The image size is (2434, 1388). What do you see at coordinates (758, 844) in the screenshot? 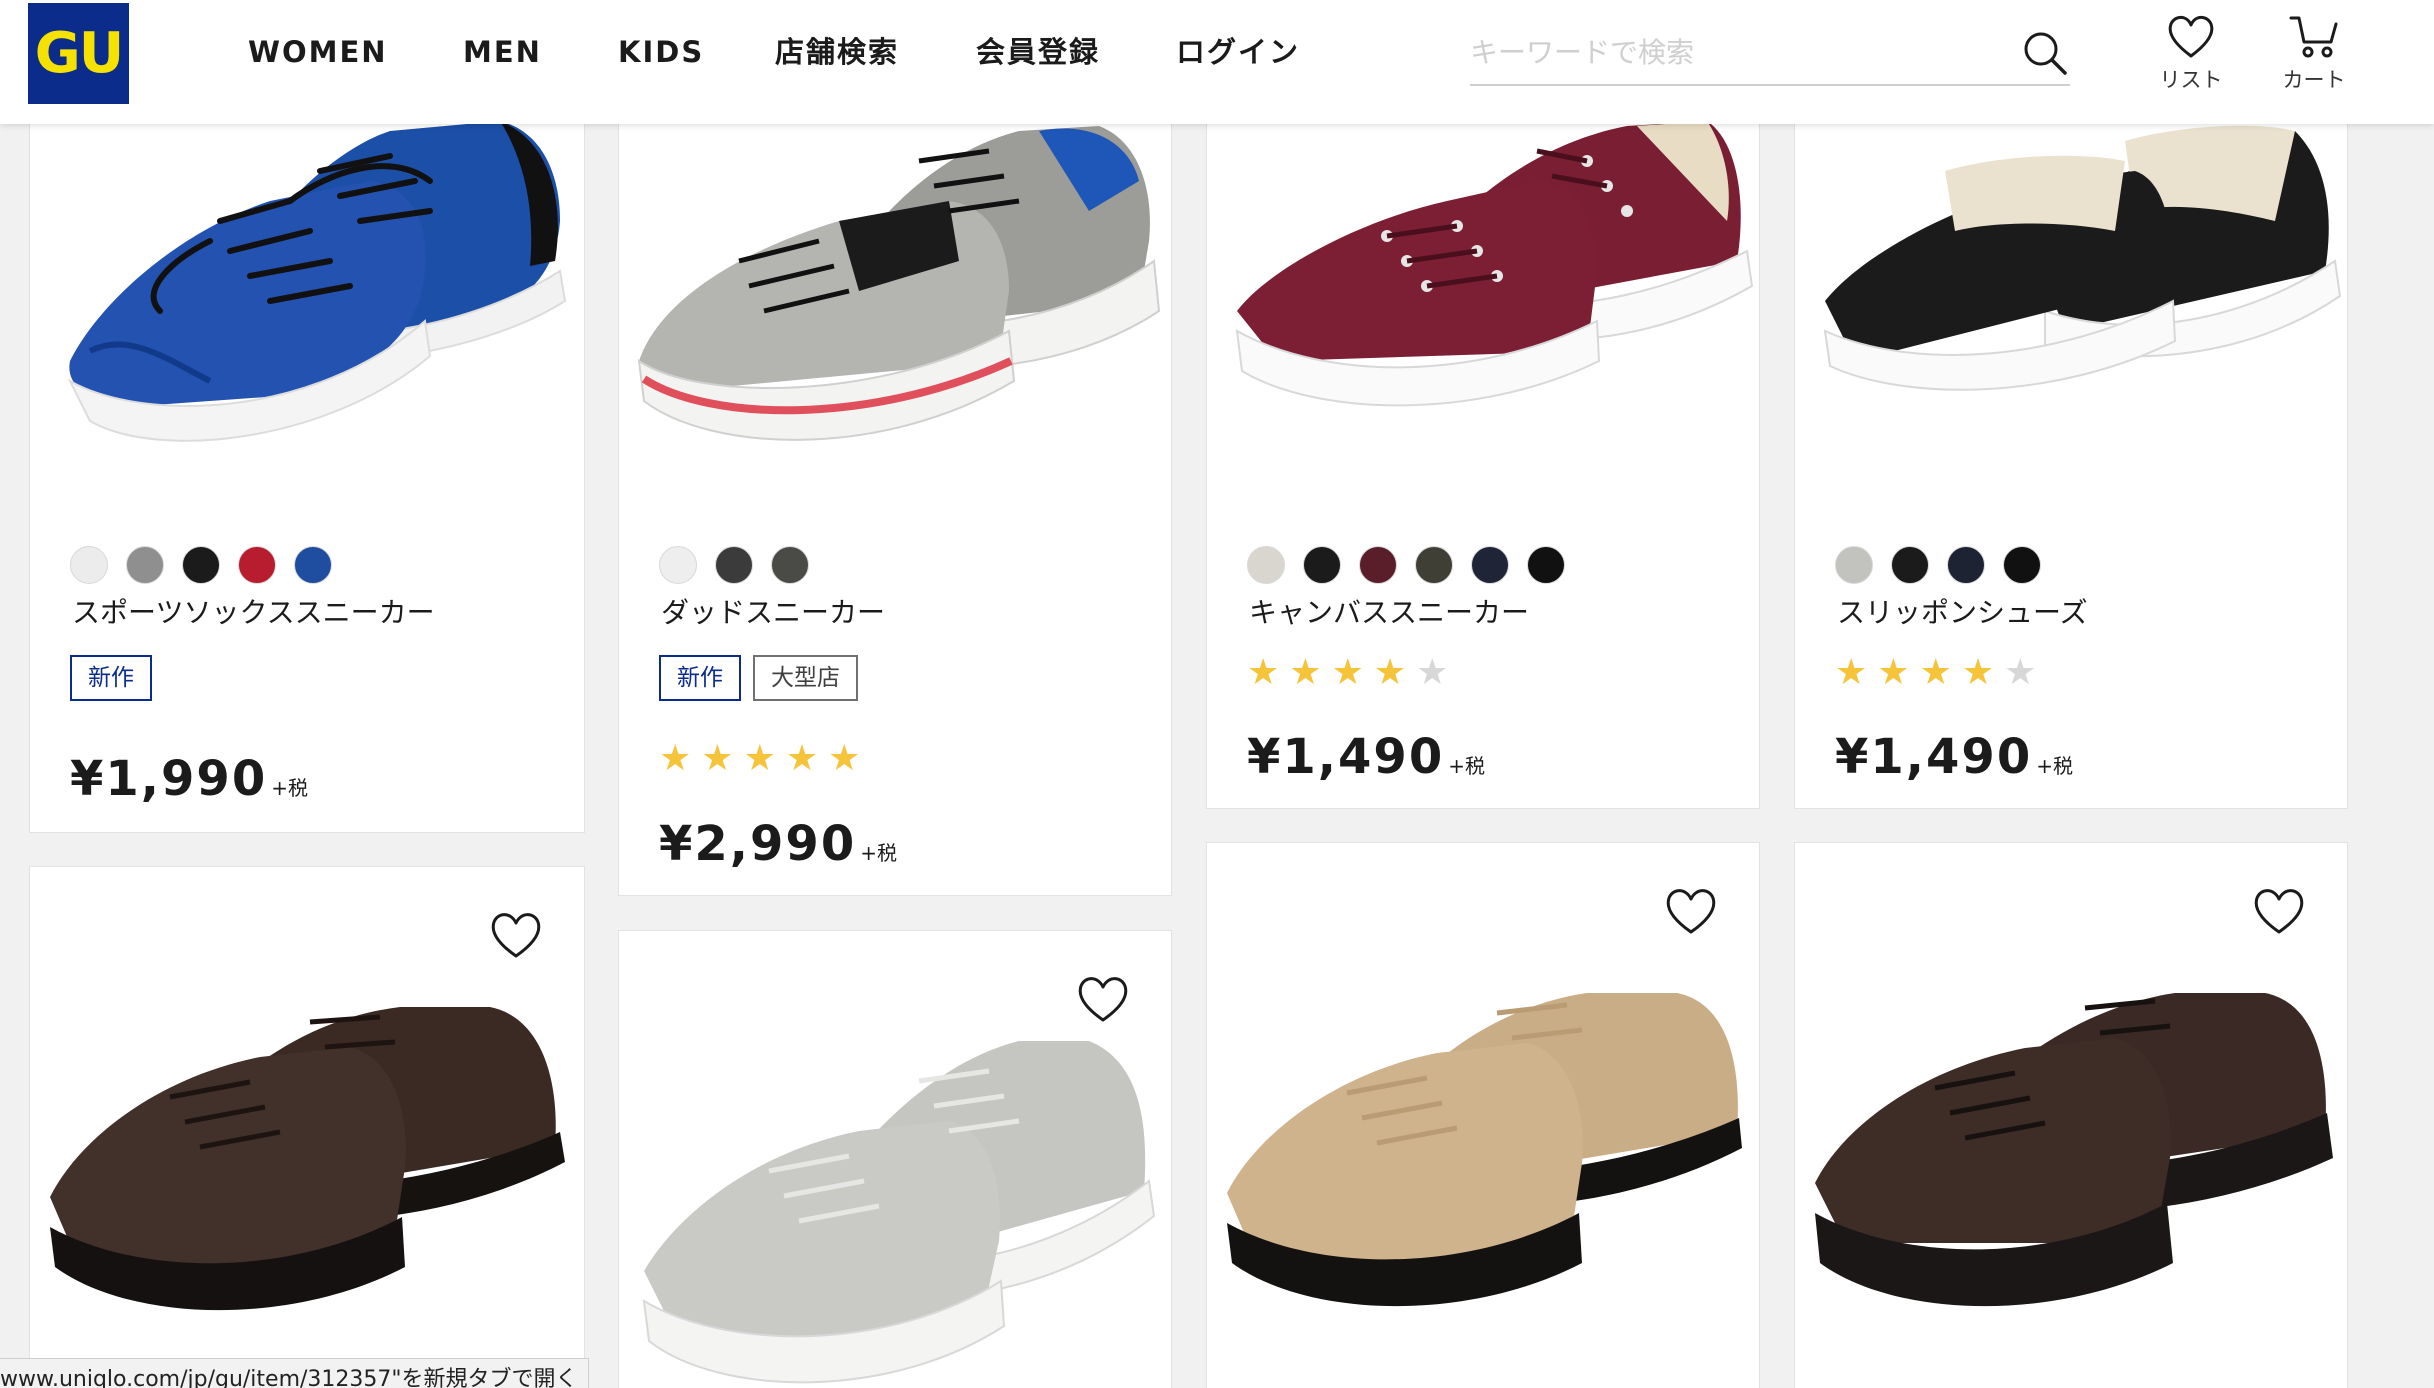
I see `price-amount: ¥2,990` at bounding box center [758, 844].